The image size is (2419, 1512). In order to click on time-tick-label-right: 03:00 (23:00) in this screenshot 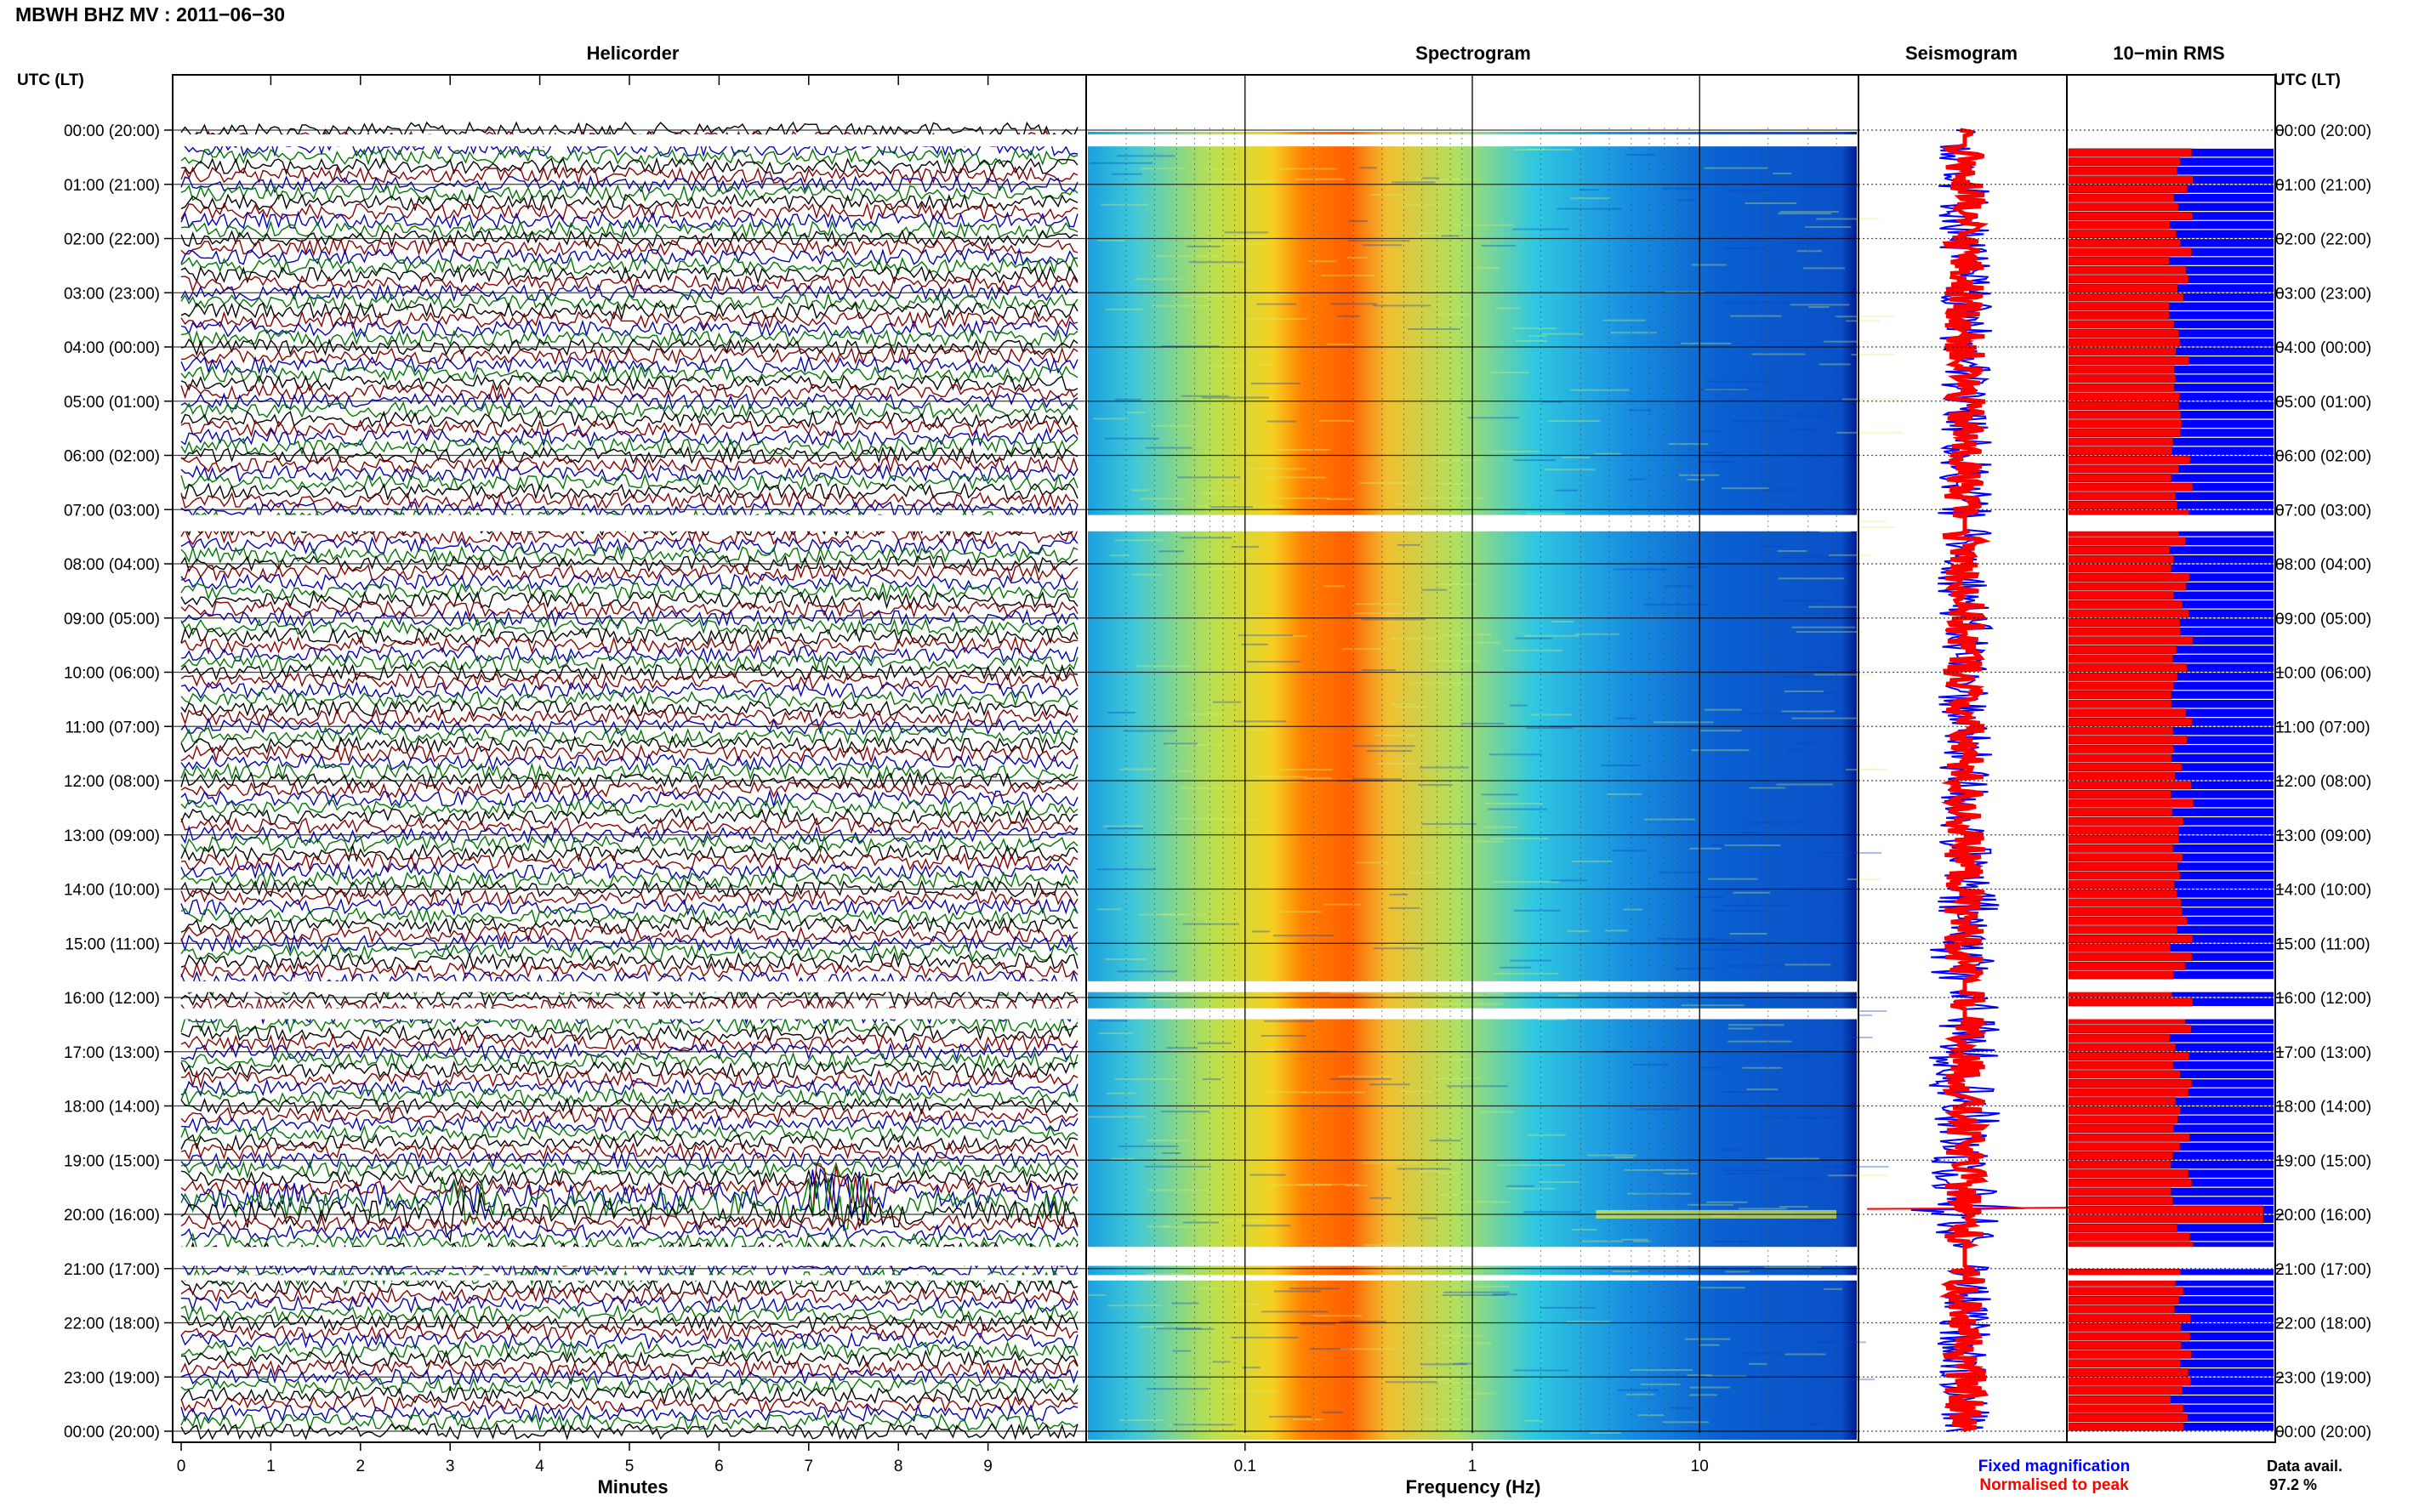, I will do `click(2323, 294)`.